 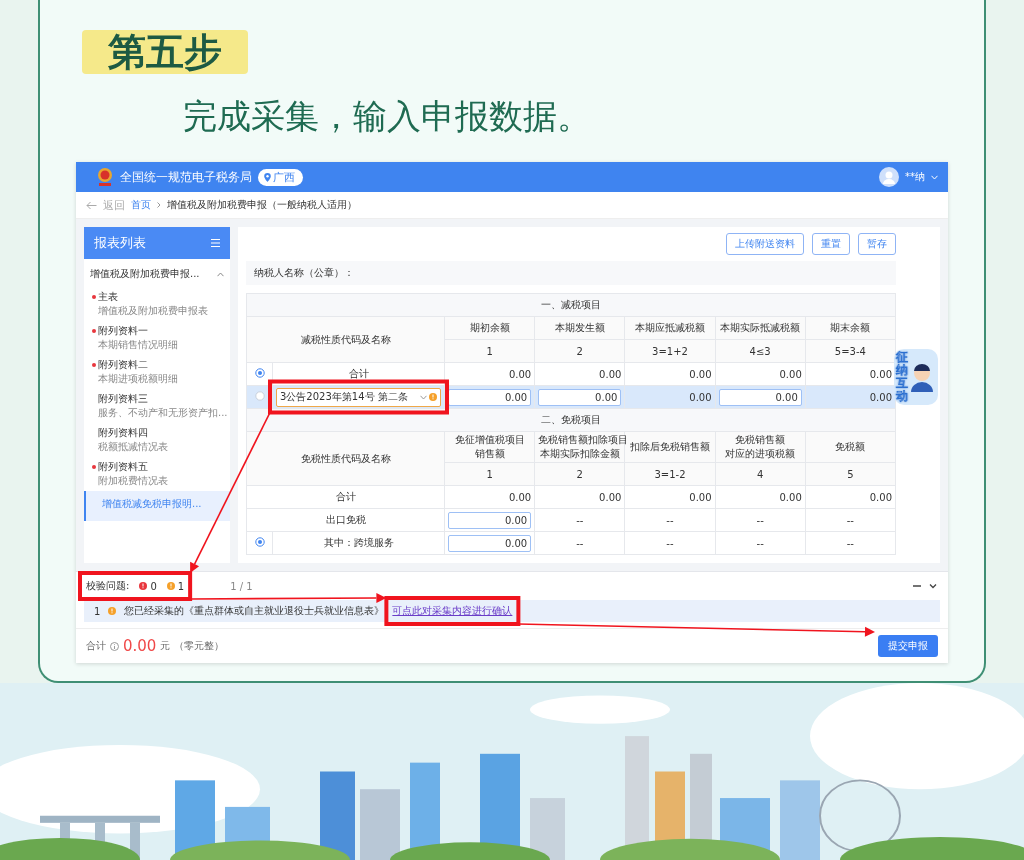 What do you see at coordinates (452, 611) in the screenshot?
I see `confirm-link: 可点此对采集内容进行确认` at bounding box center [452, 611].